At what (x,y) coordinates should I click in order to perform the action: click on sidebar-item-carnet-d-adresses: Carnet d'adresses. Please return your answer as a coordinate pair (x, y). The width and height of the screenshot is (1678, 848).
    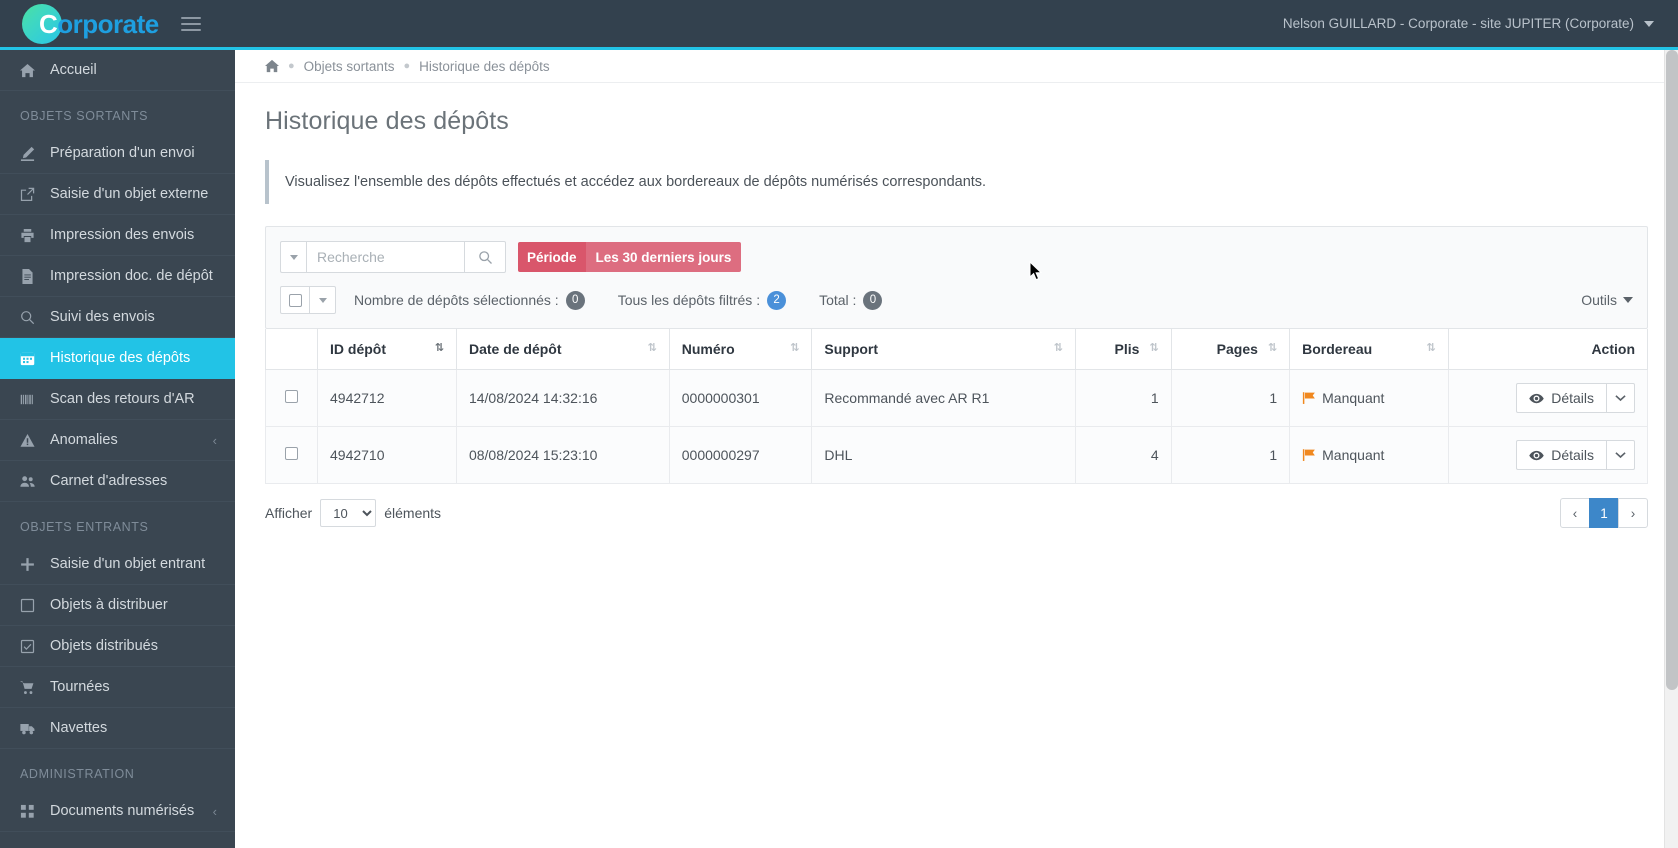
    Looking at the image, I should click on (117, 481).